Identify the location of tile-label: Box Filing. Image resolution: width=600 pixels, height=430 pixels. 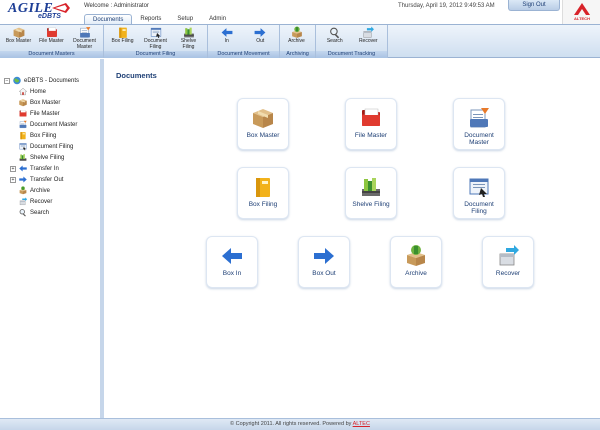
(263, 204).